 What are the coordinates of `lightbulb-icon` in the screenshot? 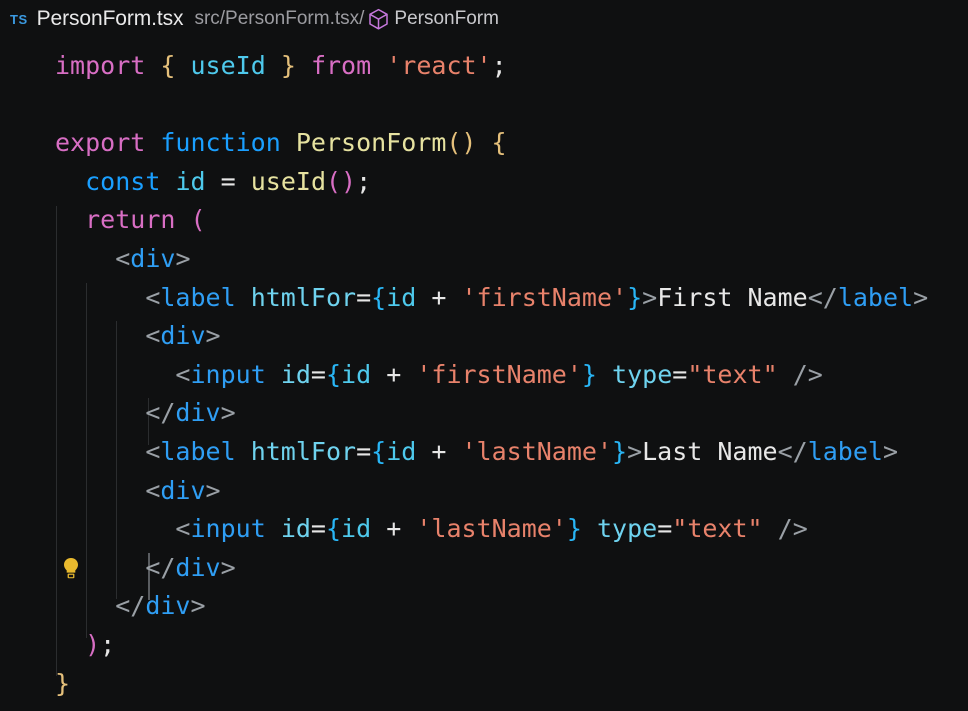 It's located at (71, 568).